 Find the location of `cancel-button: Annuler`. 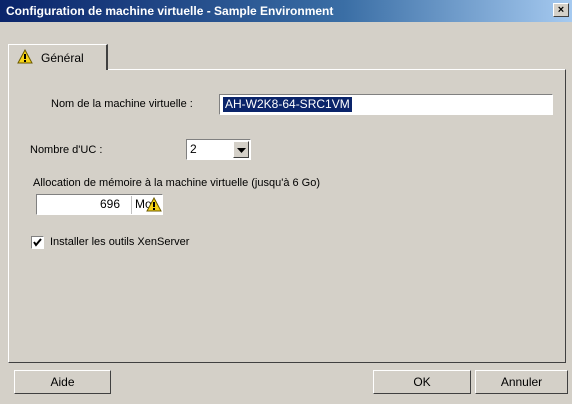

cancel-button: Annuler is located at coordinates (521, 382).